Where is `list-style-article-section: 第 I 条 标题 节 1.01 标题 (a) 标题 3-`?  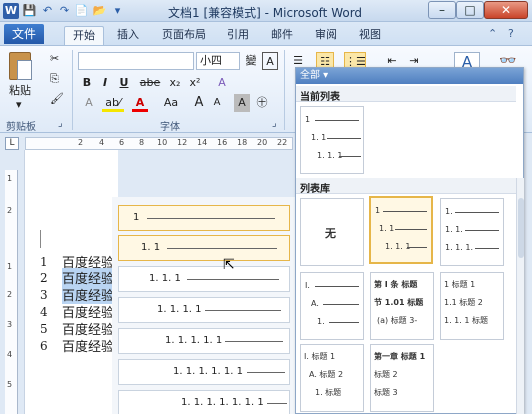 list-style-article-section: 第 I 条 标题 节 1.01 标题 (a) 标题 3- is located at coordinates (402, 306).